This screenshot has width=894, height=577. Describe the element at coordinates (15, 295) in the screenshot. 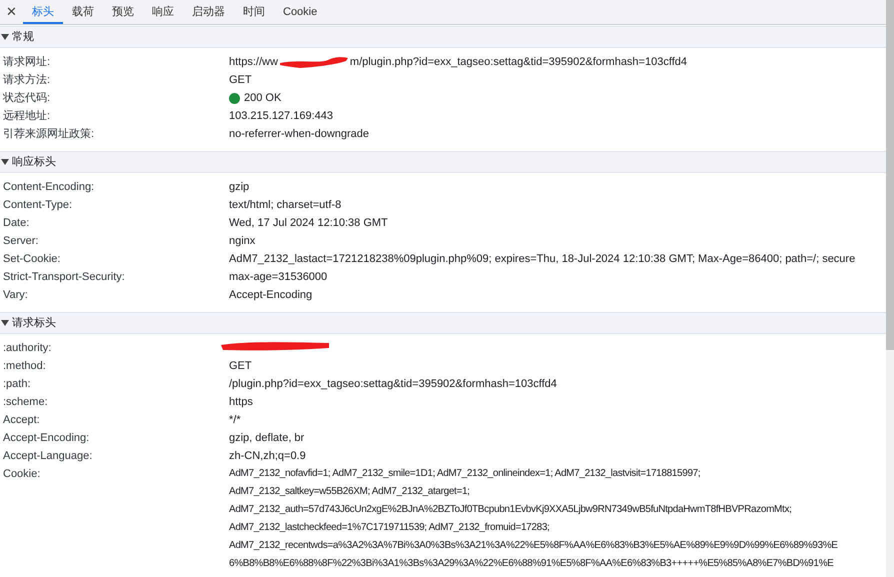

I see `header-name: Vary:` at that location.